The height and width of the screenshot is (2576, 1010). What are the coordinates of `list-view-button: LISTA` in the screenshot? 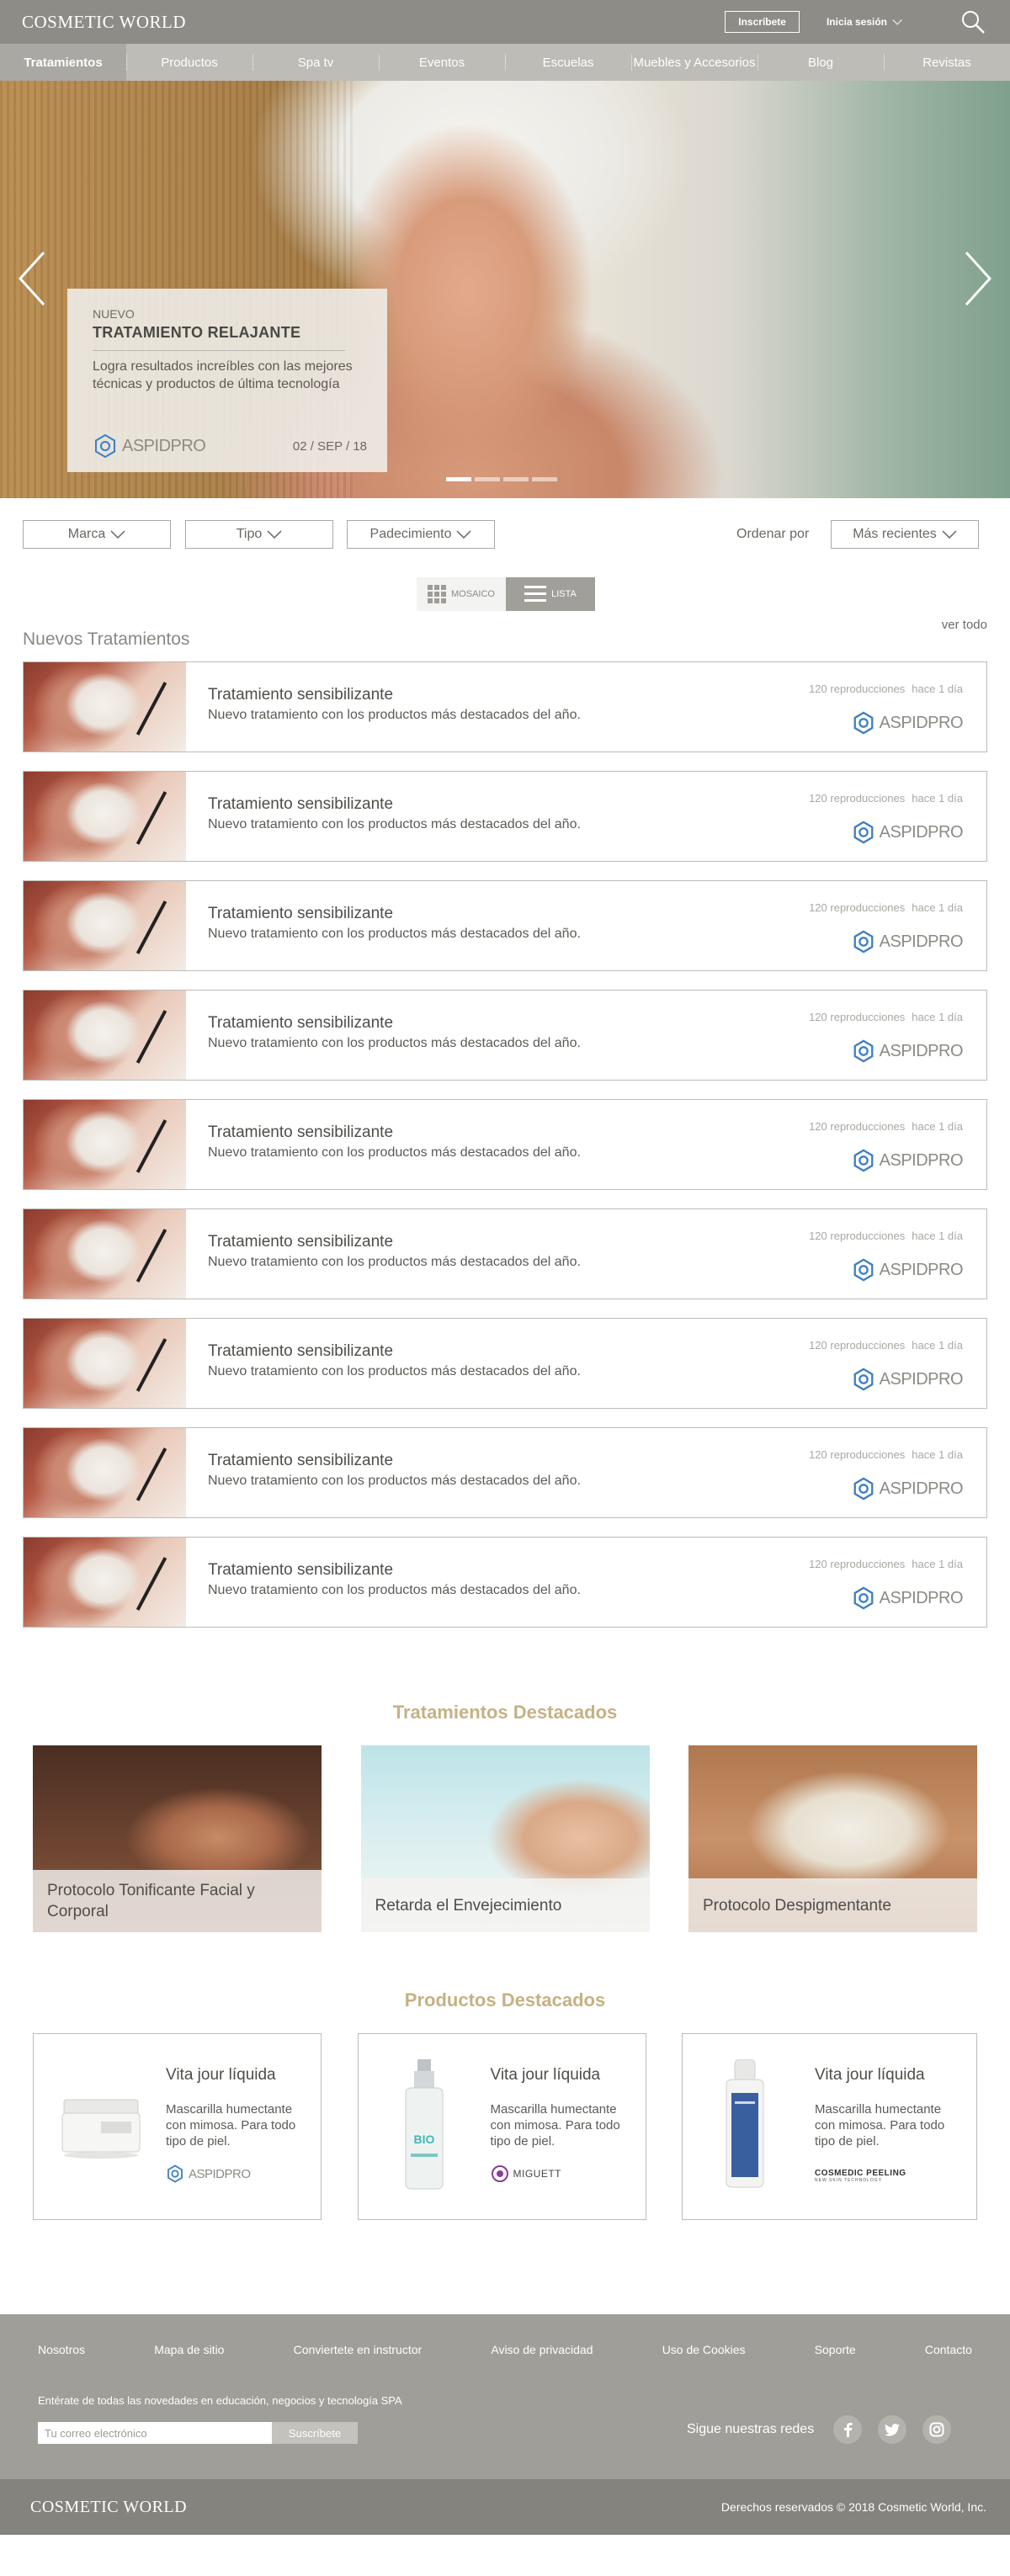 It's located at (550, 594).